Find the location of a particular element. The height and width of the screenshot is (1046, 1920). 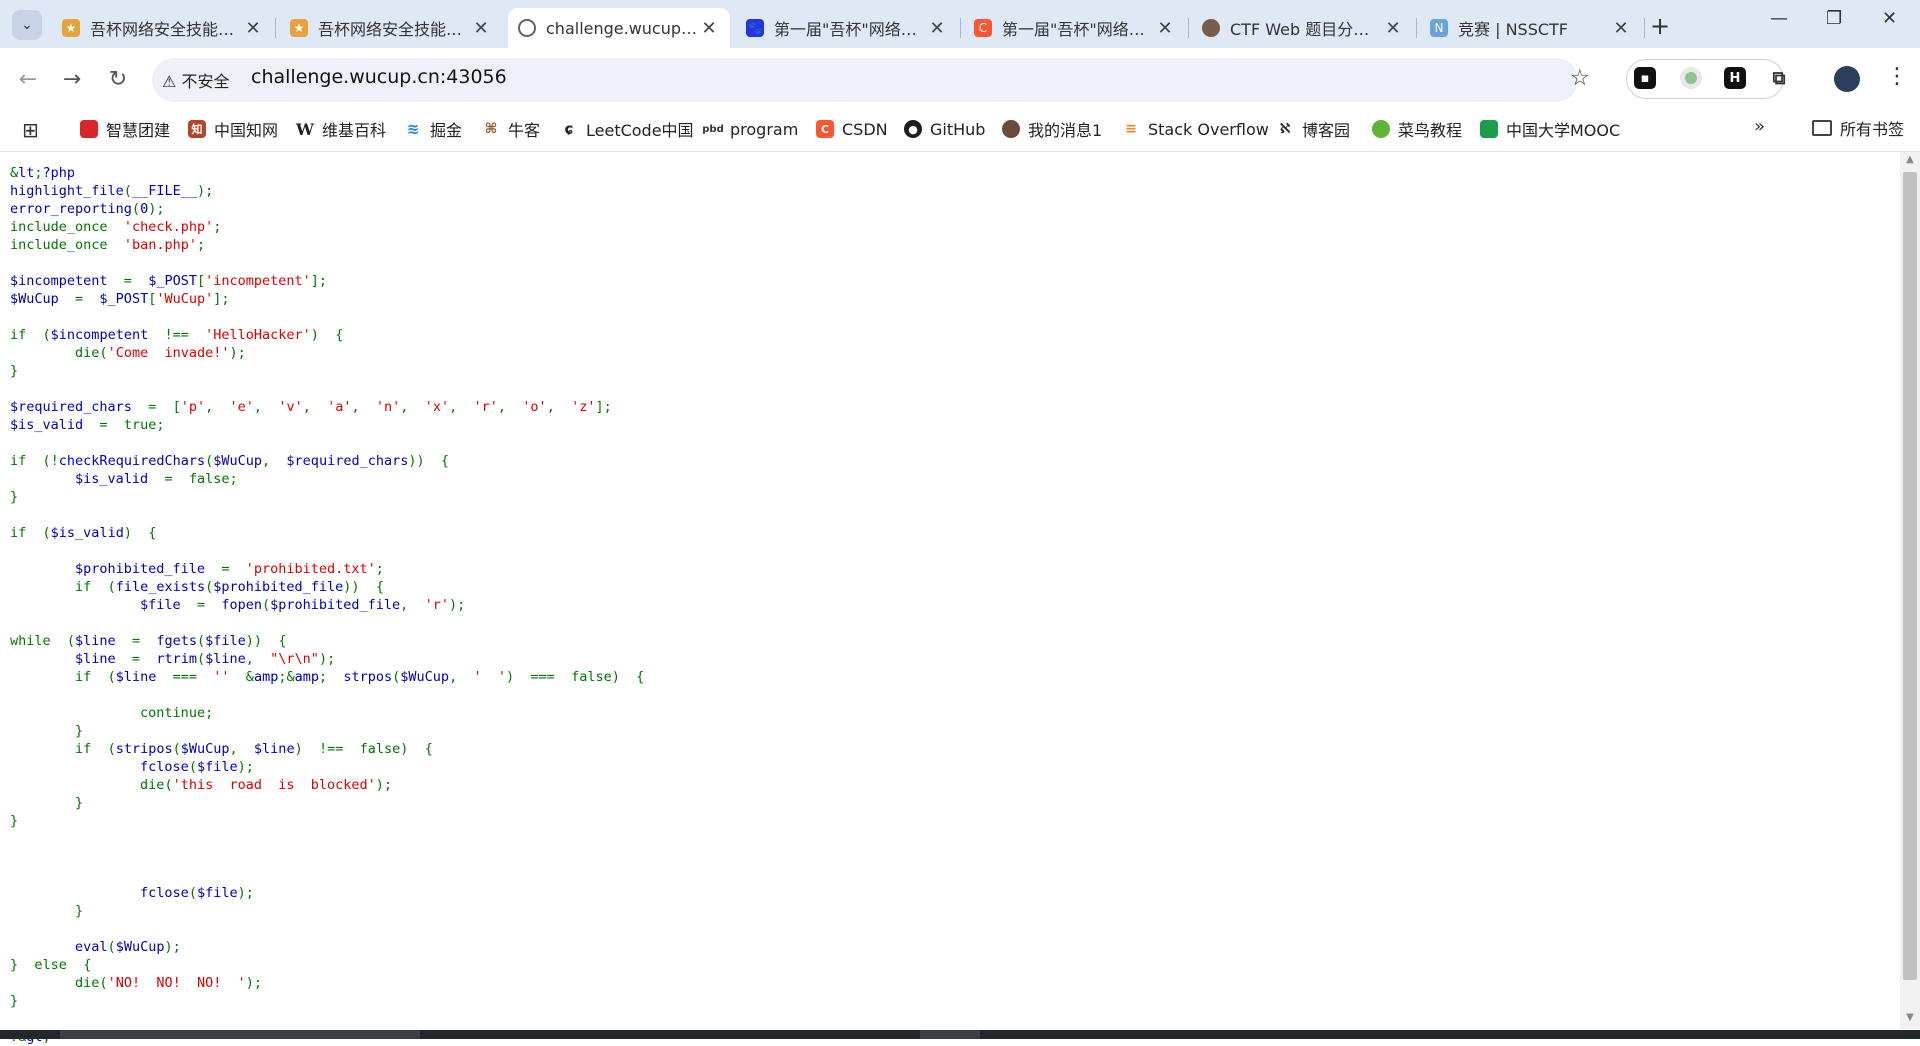

tab-separator is located at coordinates (1188, 28).